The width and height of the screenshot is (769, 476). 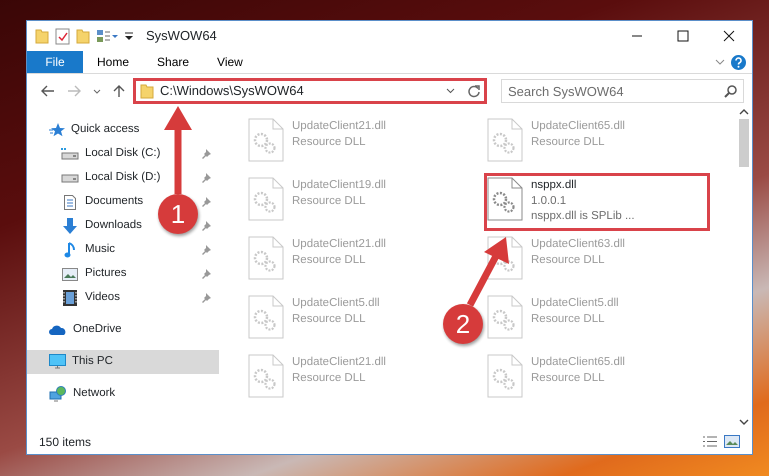 What do you see at coordinates (62, 36) in the screenshot?
I see `properties-icon` at bounding box center [62, 36].